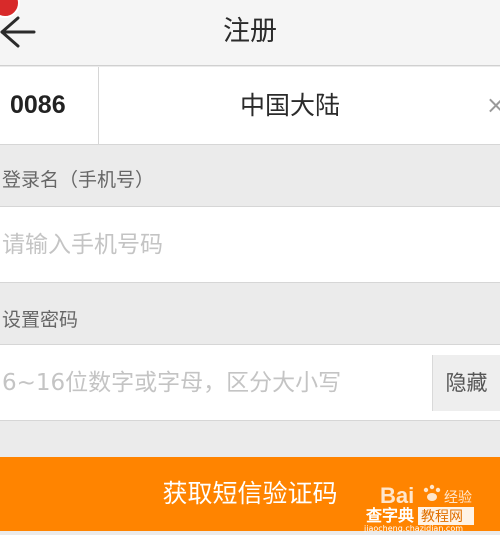  I want to click on password-input-row: 隐藏, so click(250, 382).